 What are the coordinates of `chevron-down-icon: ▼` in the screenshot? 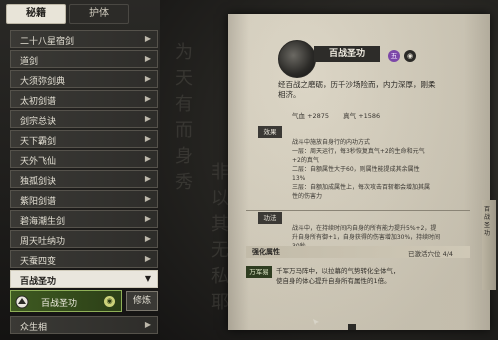 It's located at (147, 278).